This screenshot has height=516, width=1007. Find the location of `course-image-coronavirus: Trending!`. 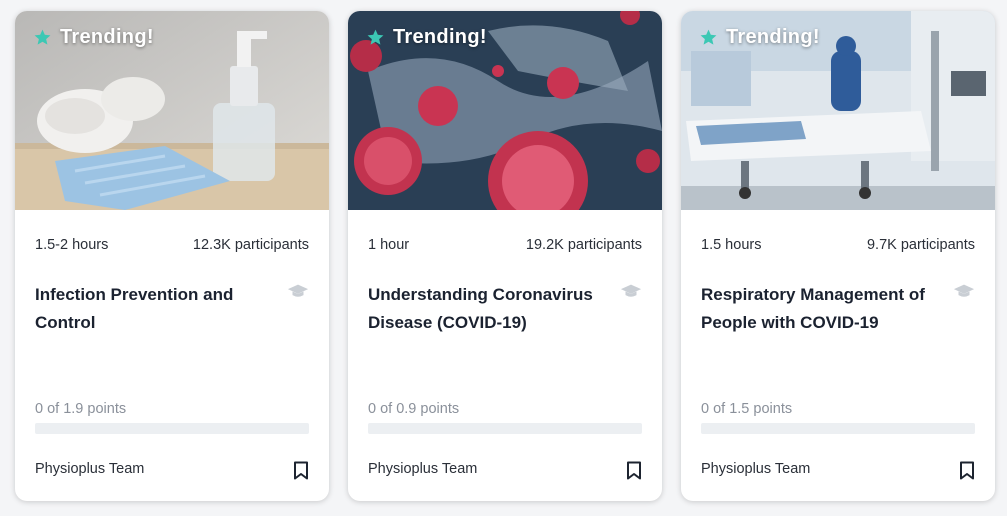

course-image-coronavirus: Trending! is located at coordinates (505, 110).